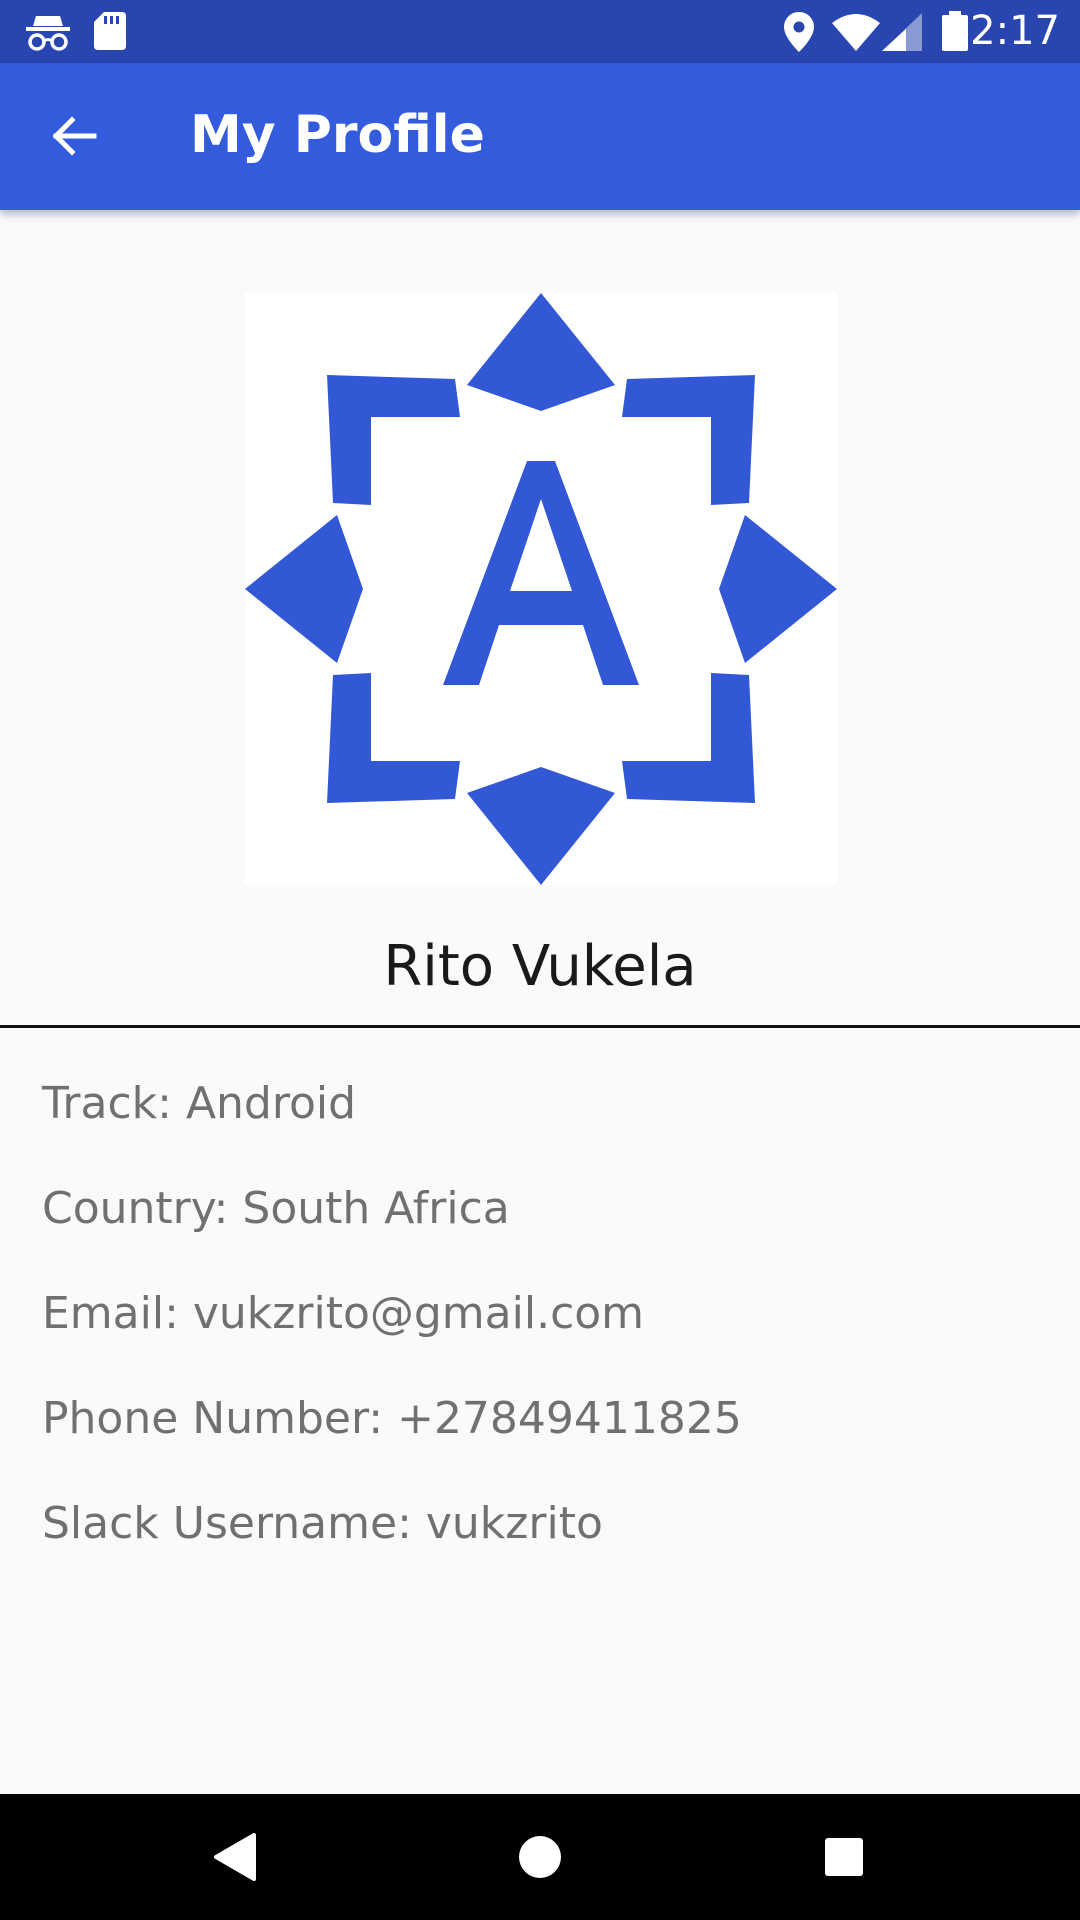 This screenshot has height=1920, width=1080. I want to click on location-icon, so click(799, 32).